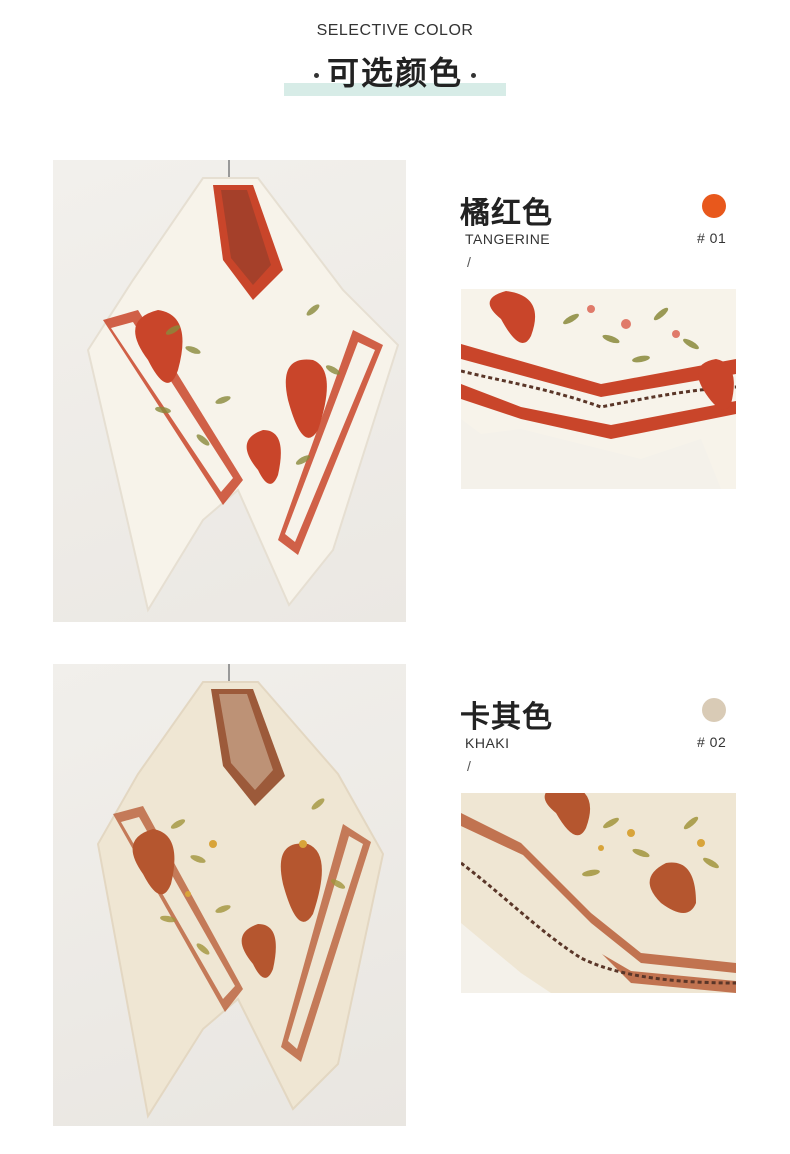  Describe the element at coordinates (712, 742) in the screenshot. I see `color-code: # 02` at that location.